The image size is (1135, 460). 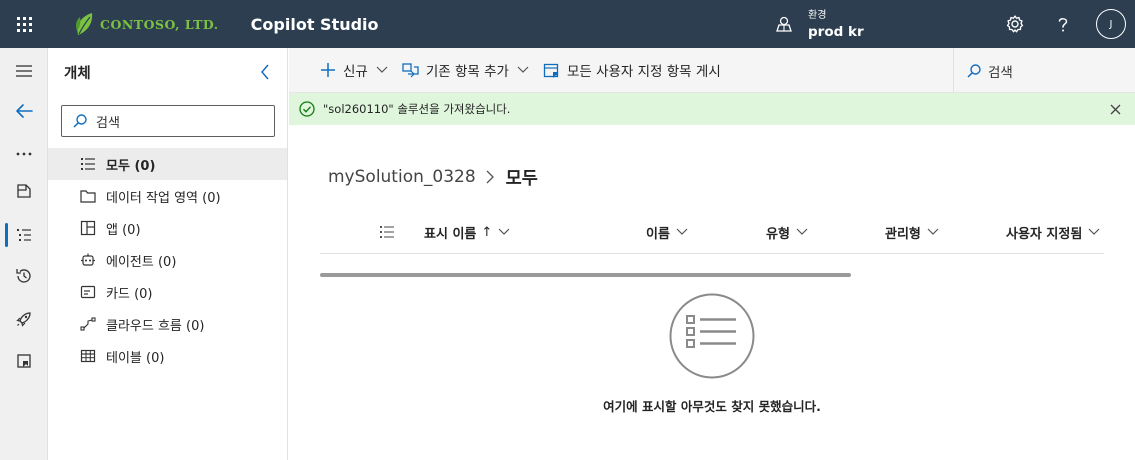 I want to click on rail-overview-button, so click(x=24, y=191).